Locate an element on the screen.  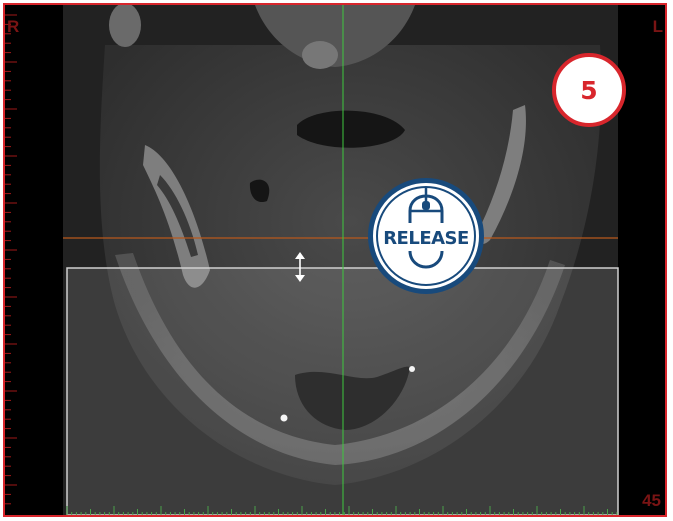
slice-number: 45 is located at coordinates (651, 500).